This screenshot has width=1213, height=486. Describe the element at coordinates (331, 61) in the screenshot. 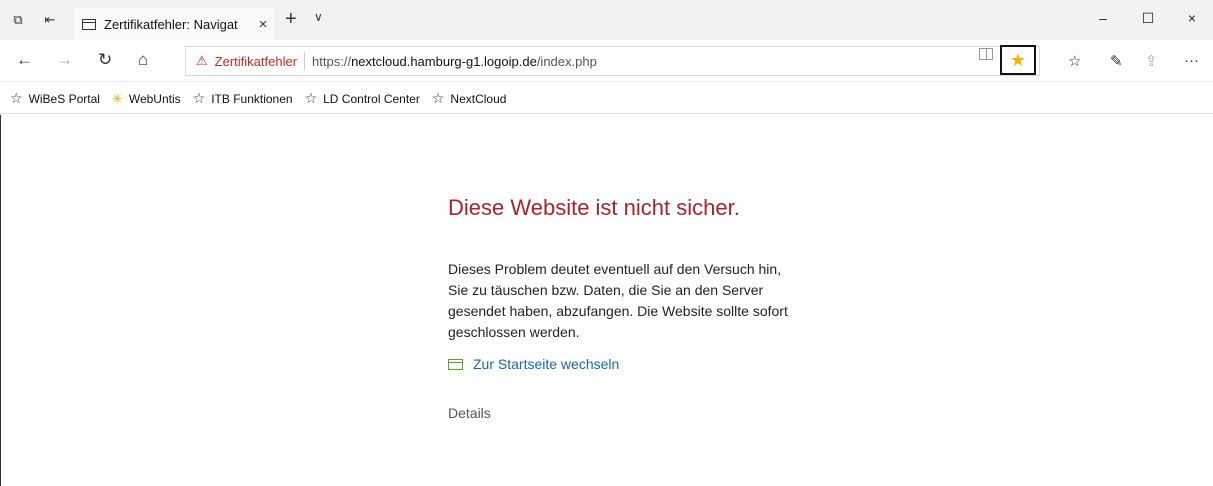

I see `url-scheme: https://` at that location.